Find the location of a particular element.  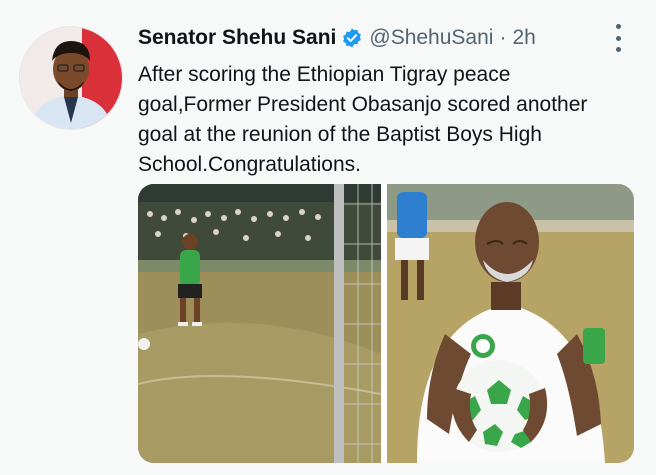

author-avatar is located at coordinates (71, 78).